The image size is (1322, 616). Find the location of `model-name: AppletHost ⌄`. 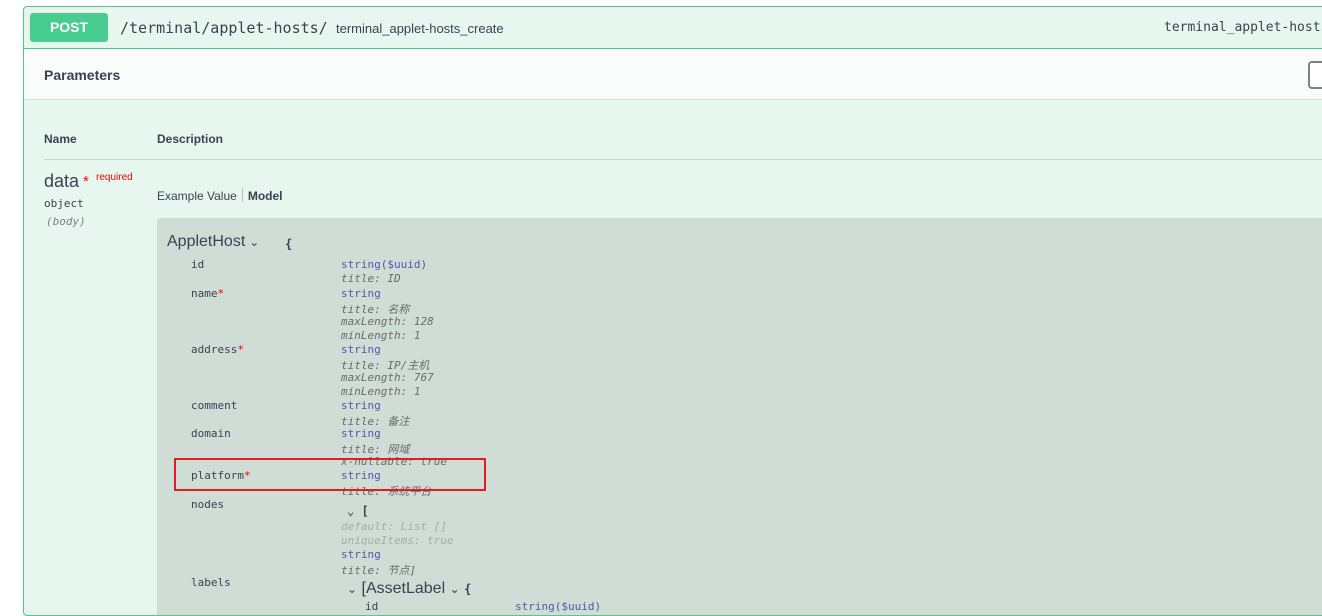

model-name: AppletHost ⌄ is located at coordinates (213, 242).